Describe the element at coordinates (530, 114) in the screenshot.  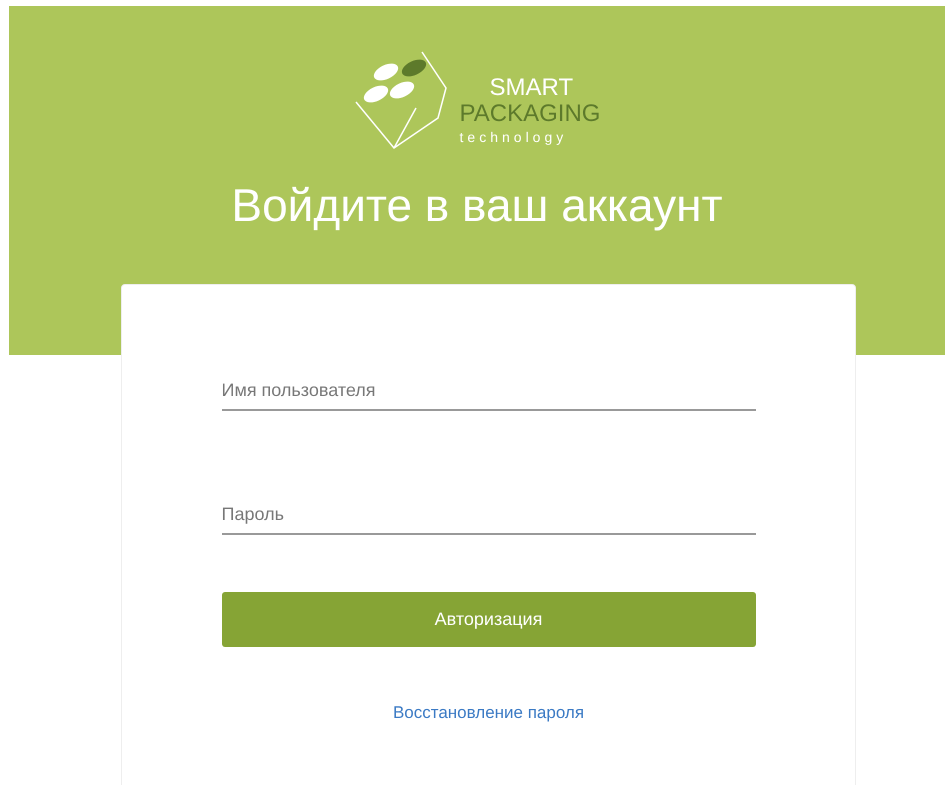
I see `logo-text: PACKAGING` at that location.